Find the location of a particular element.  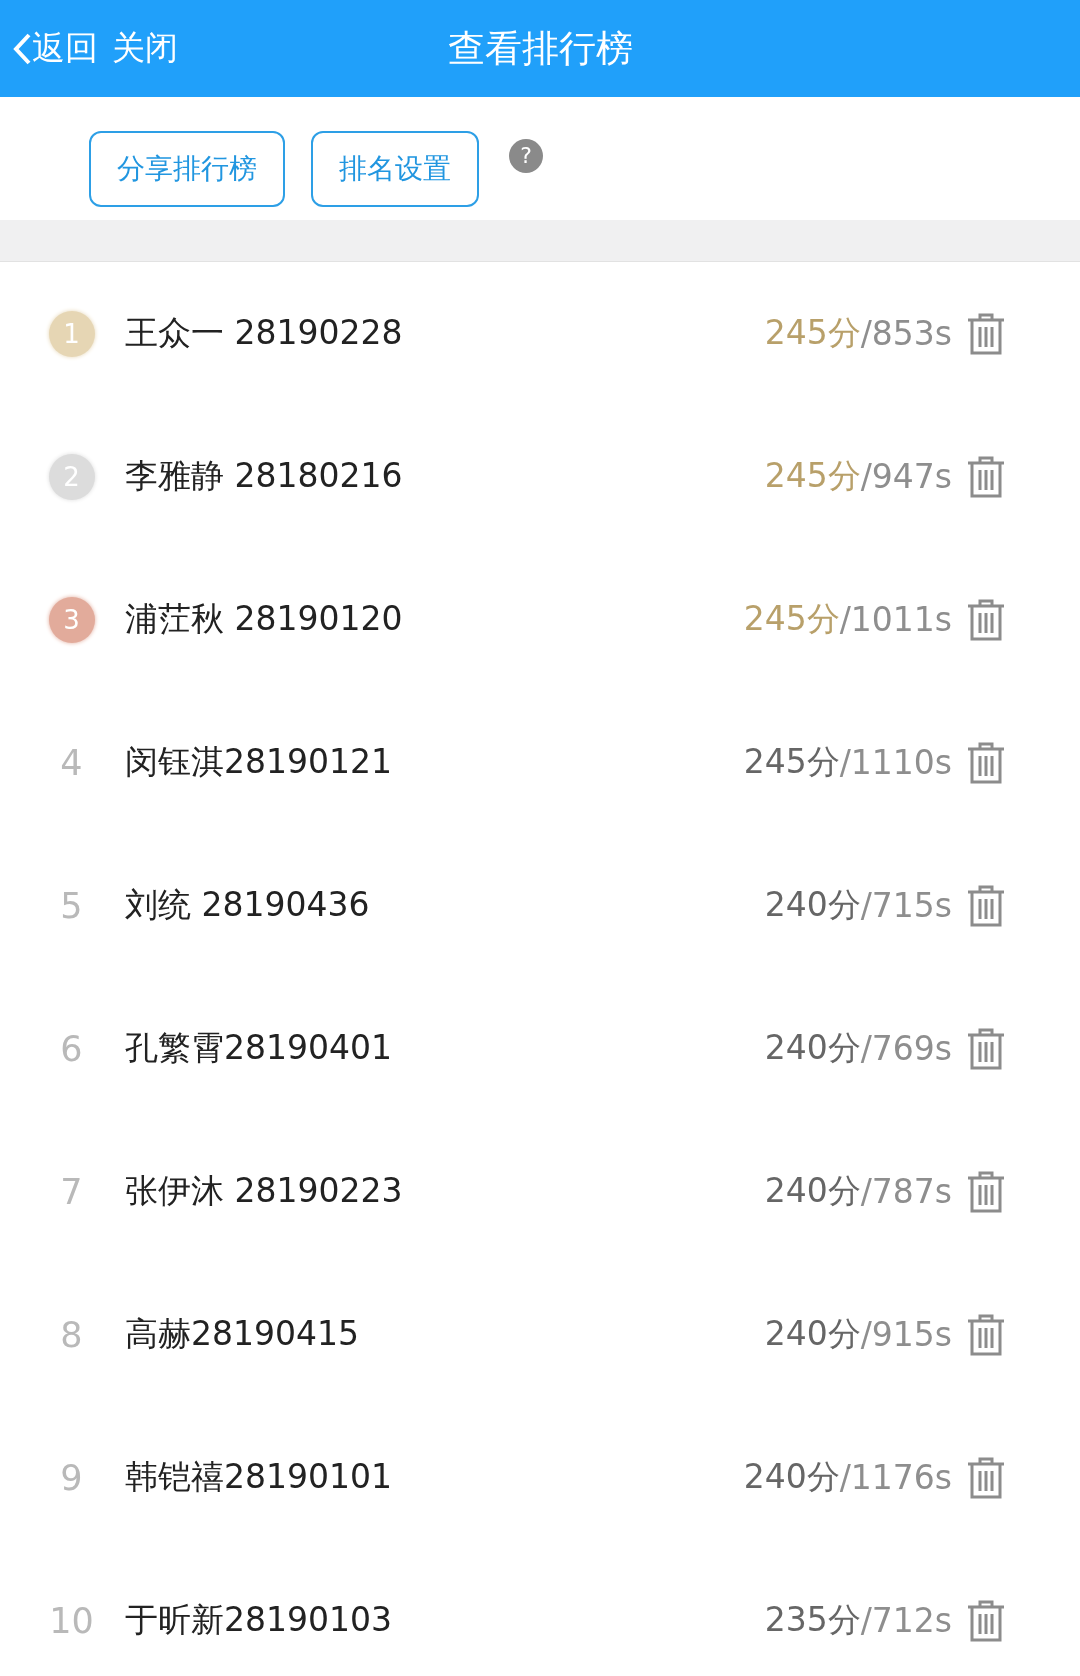

time-text: /947s is located at coordinates (906, 476).